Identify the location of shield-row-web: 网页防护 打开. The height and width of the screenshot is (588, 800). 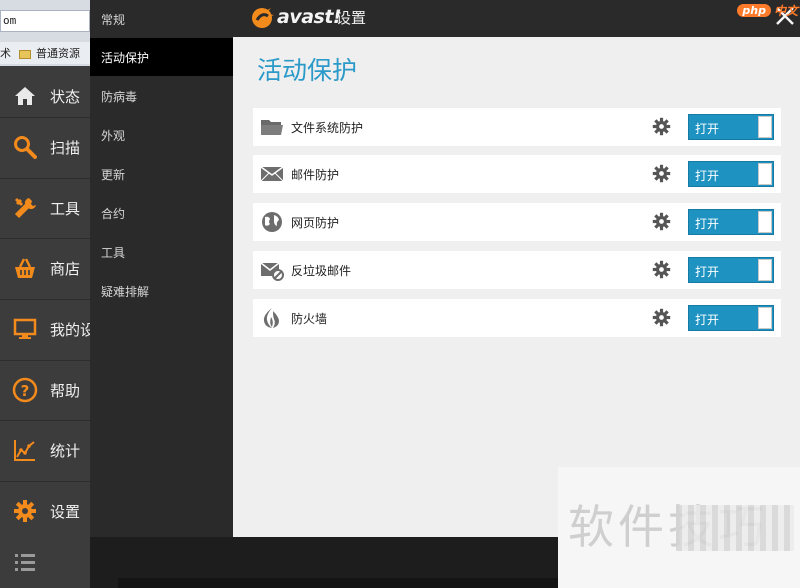
(517, 222).